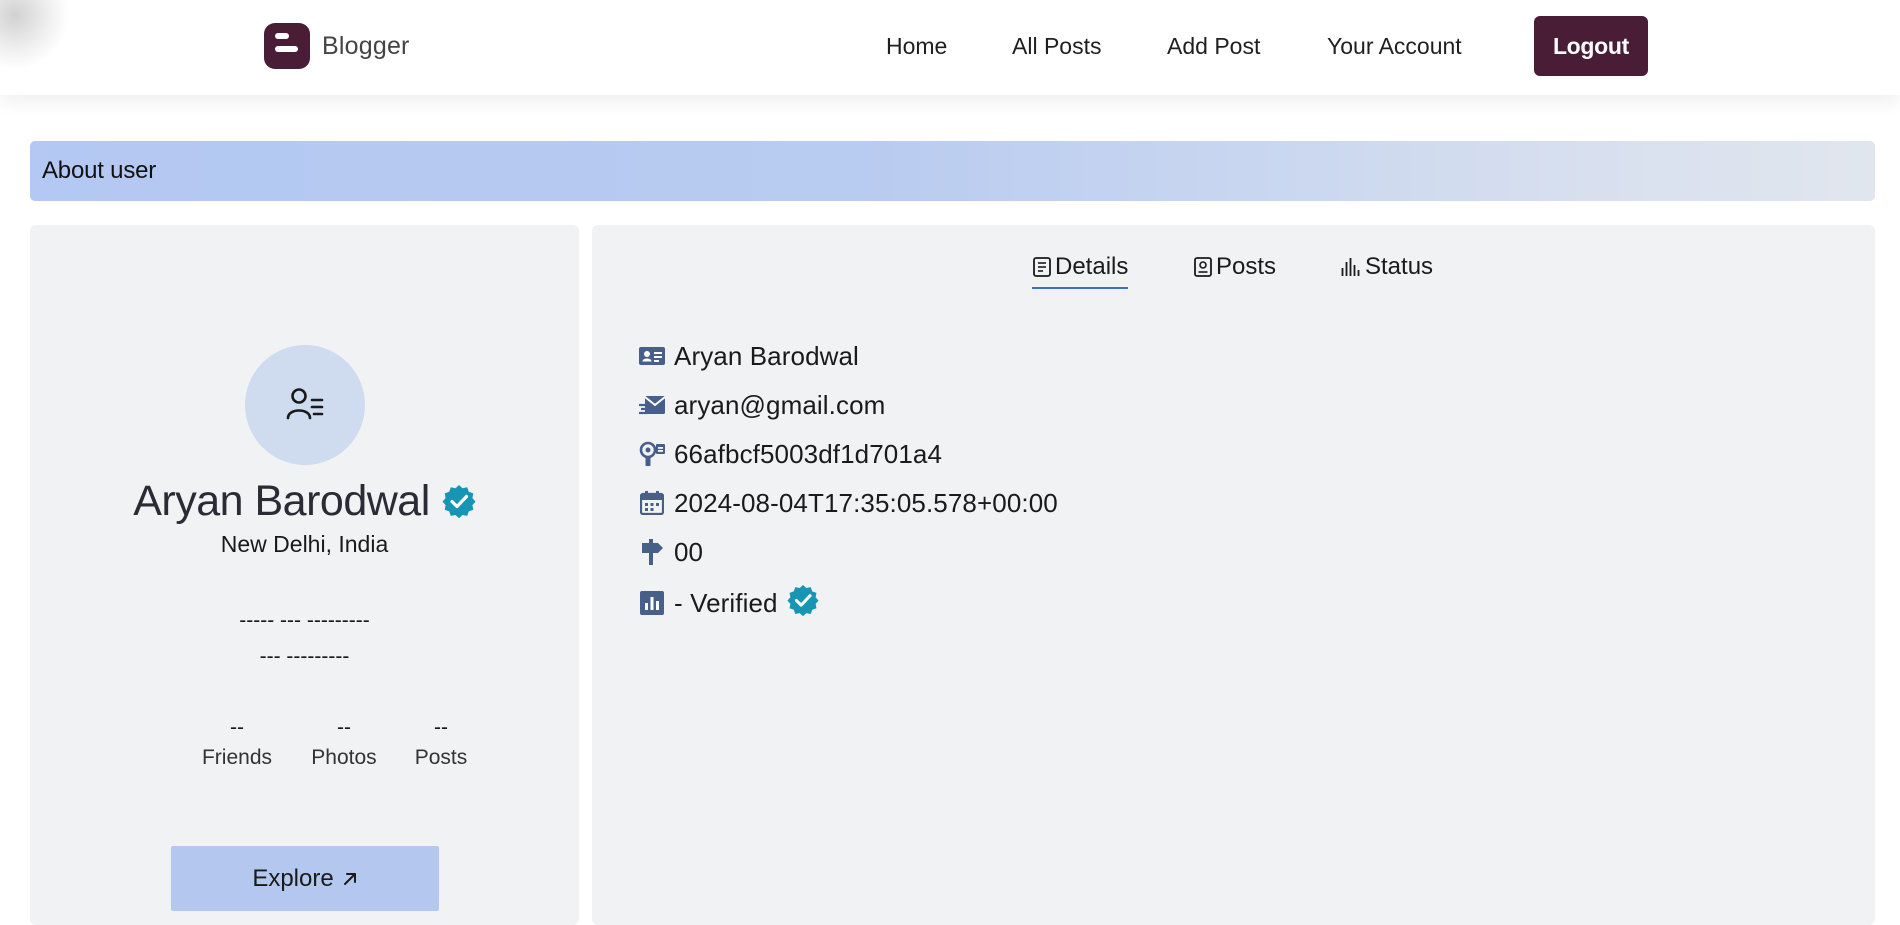 The width and height of the screenshot is (1900, 925). I want to click on detail-name-row: Aryan Barodwal, so click(749, 356).